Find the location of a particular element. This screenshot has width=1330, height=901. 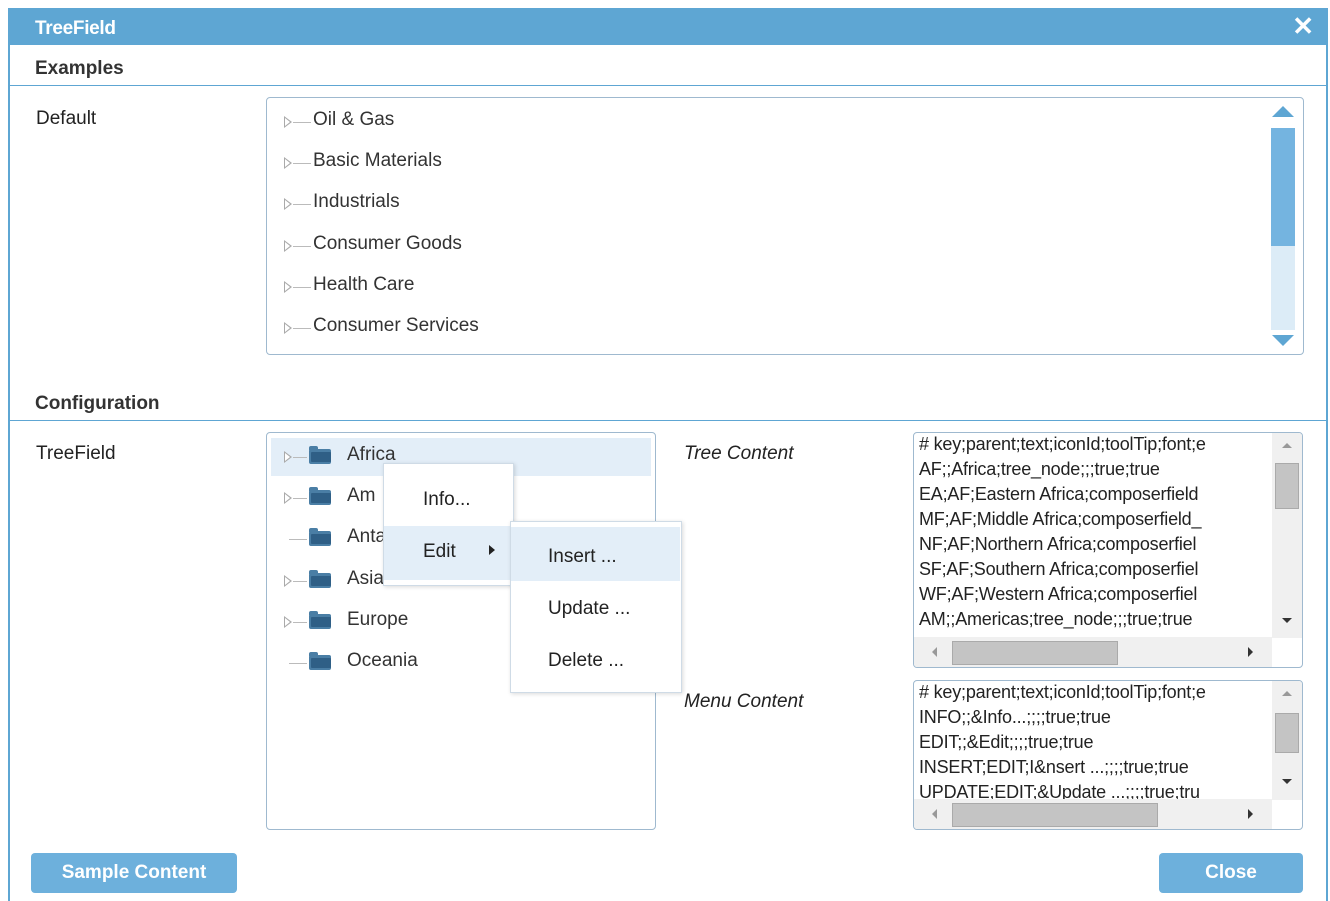

menu-content-vscroll is located at coordinates (1287, 740).